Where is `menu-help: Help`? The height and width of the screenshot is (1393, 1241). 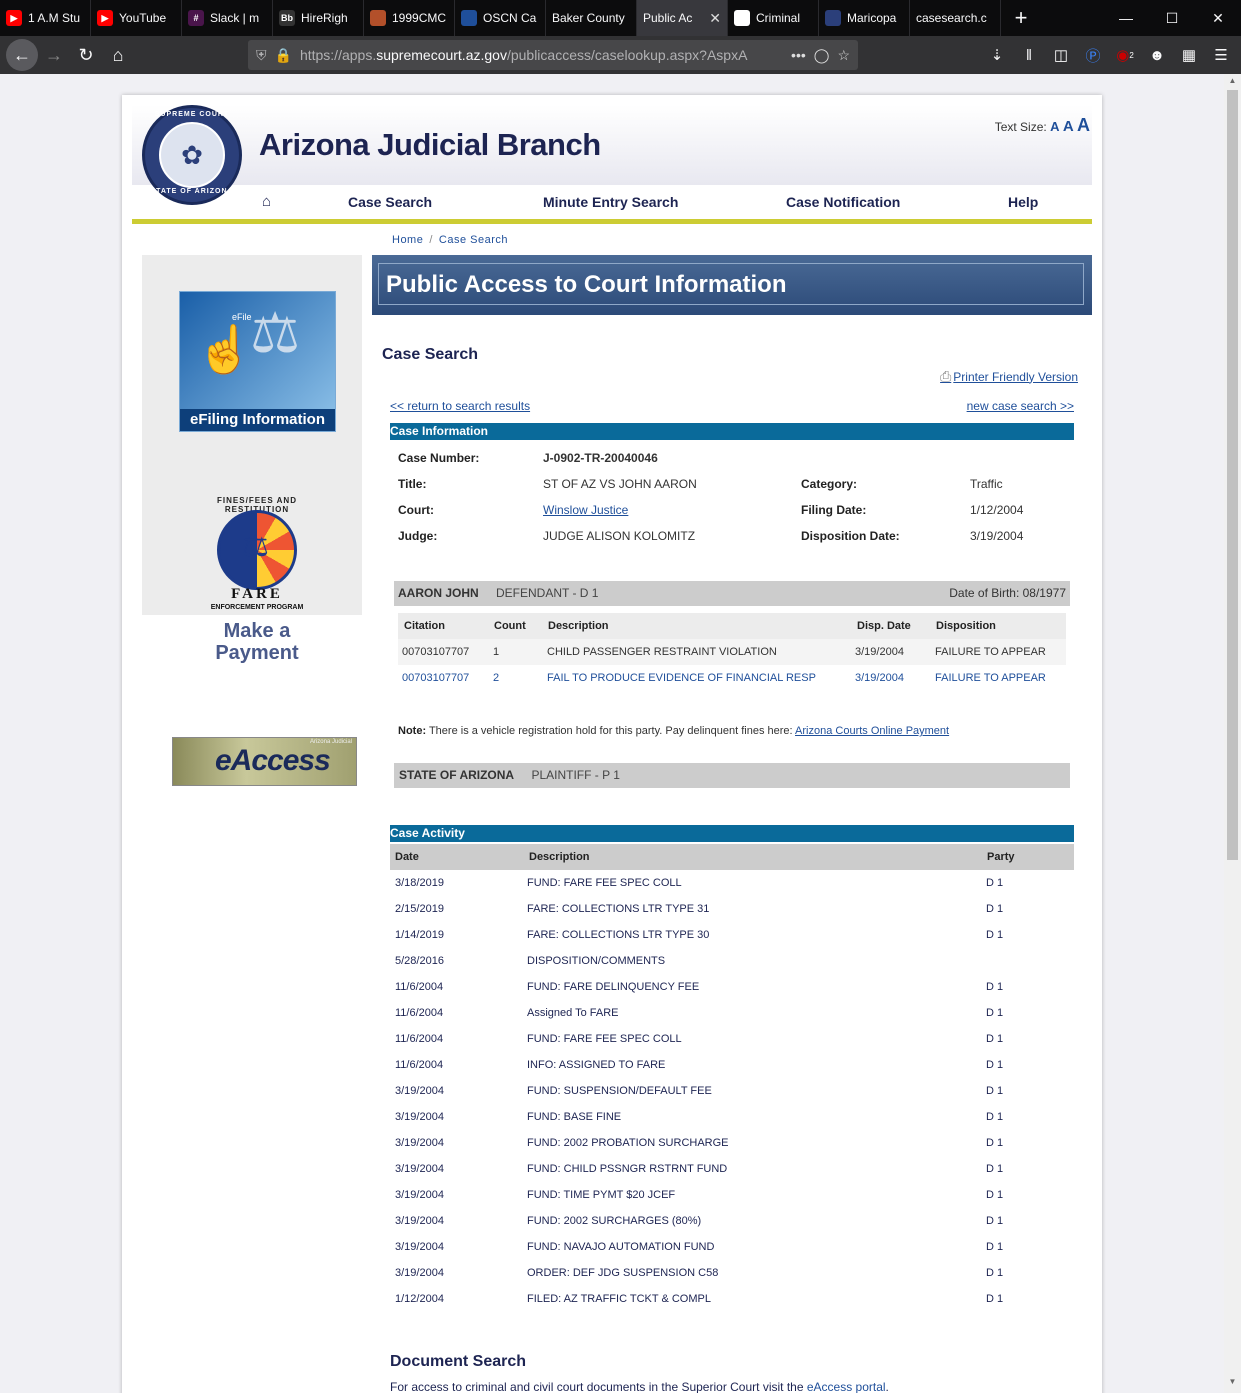 menu-help: Help is located at coordinates (1023, 202).